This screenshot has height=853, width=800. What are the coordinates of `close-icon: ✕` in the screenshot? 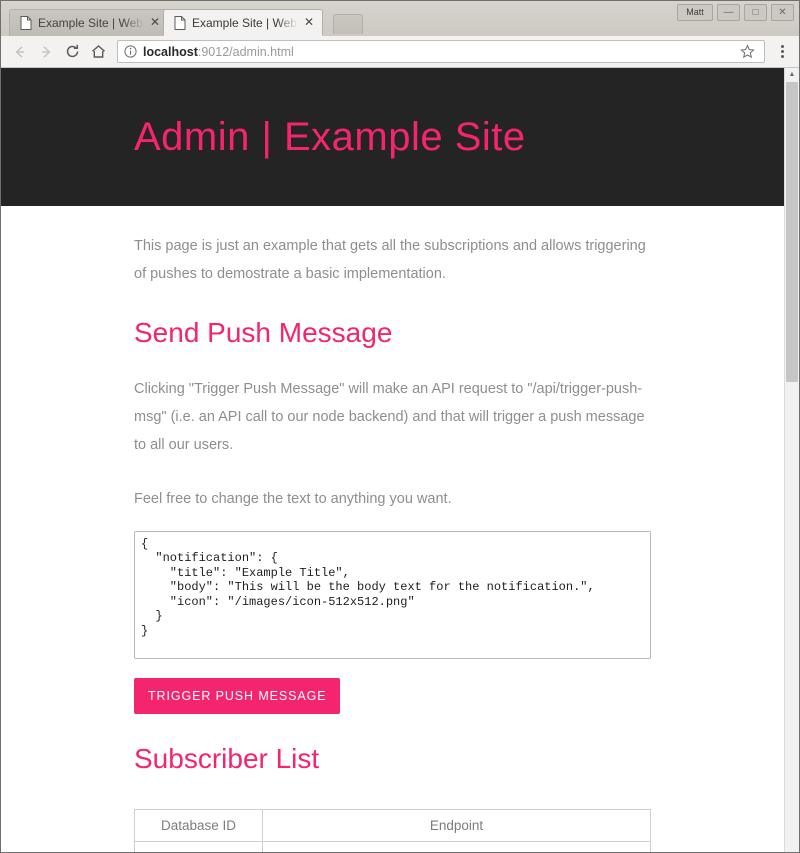 It's located at (782, 12).